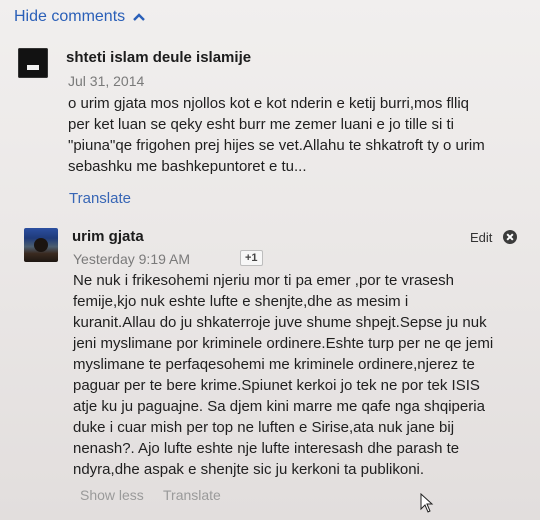 The height and width of the screenshot is (520, 540). Describe the element at coordinates (106, 81) in the screenshot. I see `comment-date: Jul 31, 2014` at that location.